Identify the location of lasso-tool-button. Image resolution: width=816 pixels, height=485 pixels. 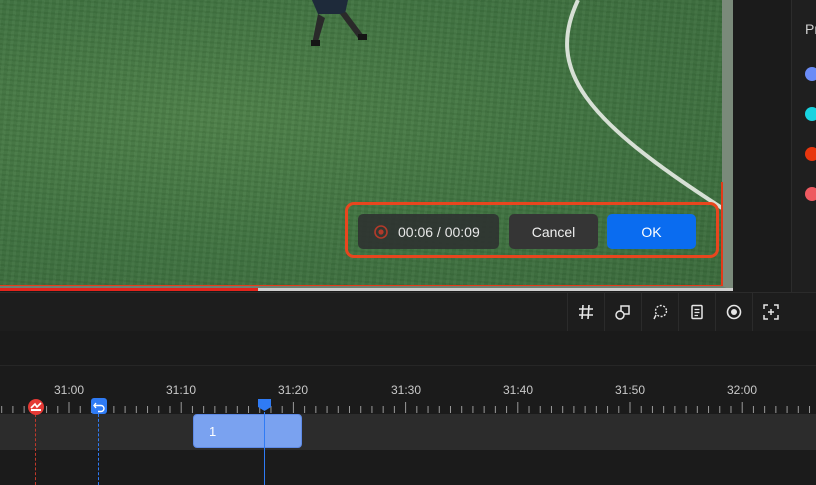
(659, 312).